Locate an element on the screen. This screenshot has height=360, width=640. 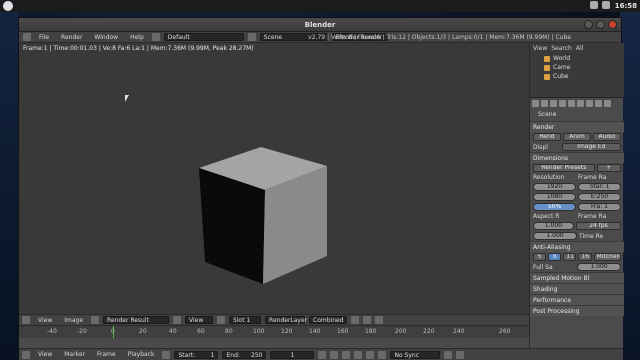
timeline-playhead is located at coordinates (113, 332).